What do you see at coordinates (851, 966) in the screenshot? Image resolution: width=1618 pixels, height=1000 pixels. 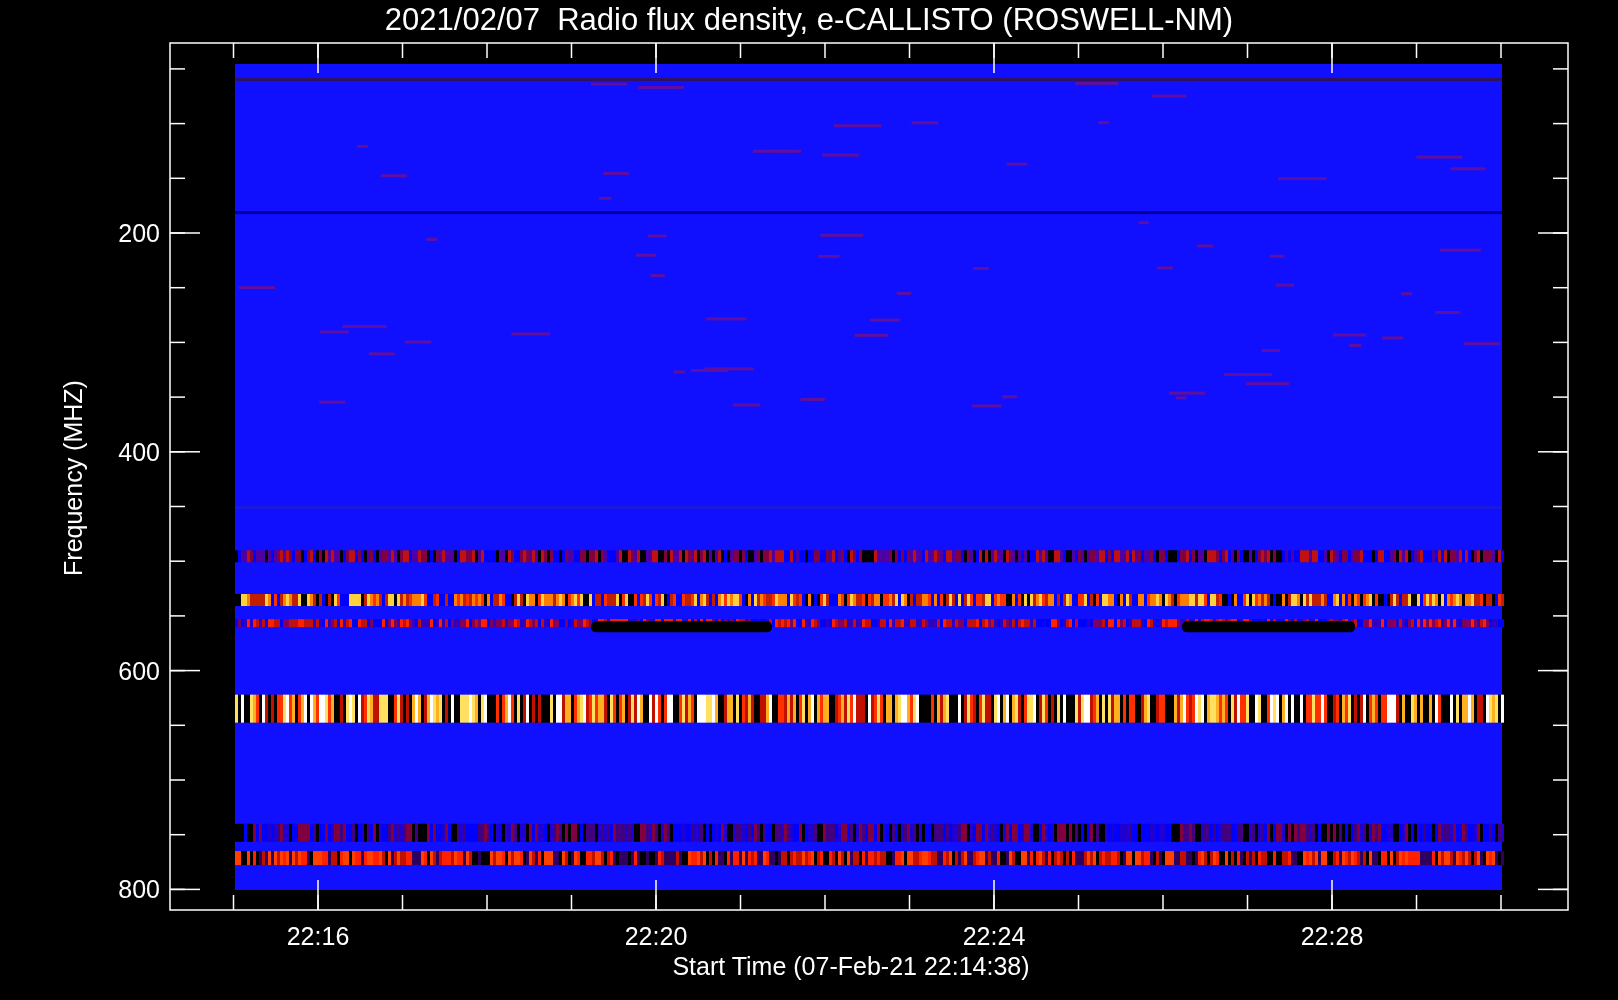 I see `axis-label: Start Time (07-Feb-21 22:14:38)` at bounding box center [851, 966].